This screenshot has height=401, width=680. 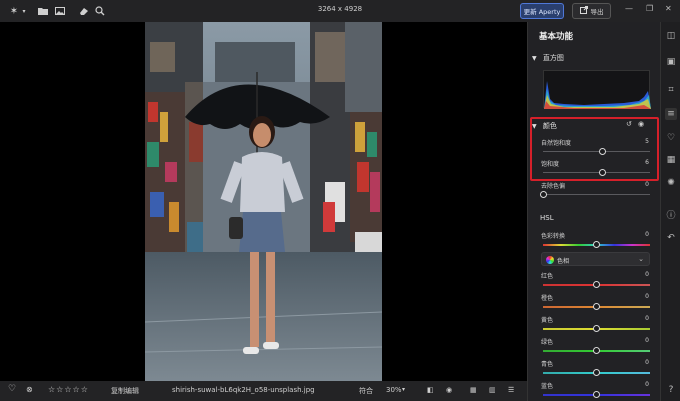 What do you see at coordinates (671, 114) in the screenshot?
I see `sliders-icon: ≡` at bounding box center [671, 114].